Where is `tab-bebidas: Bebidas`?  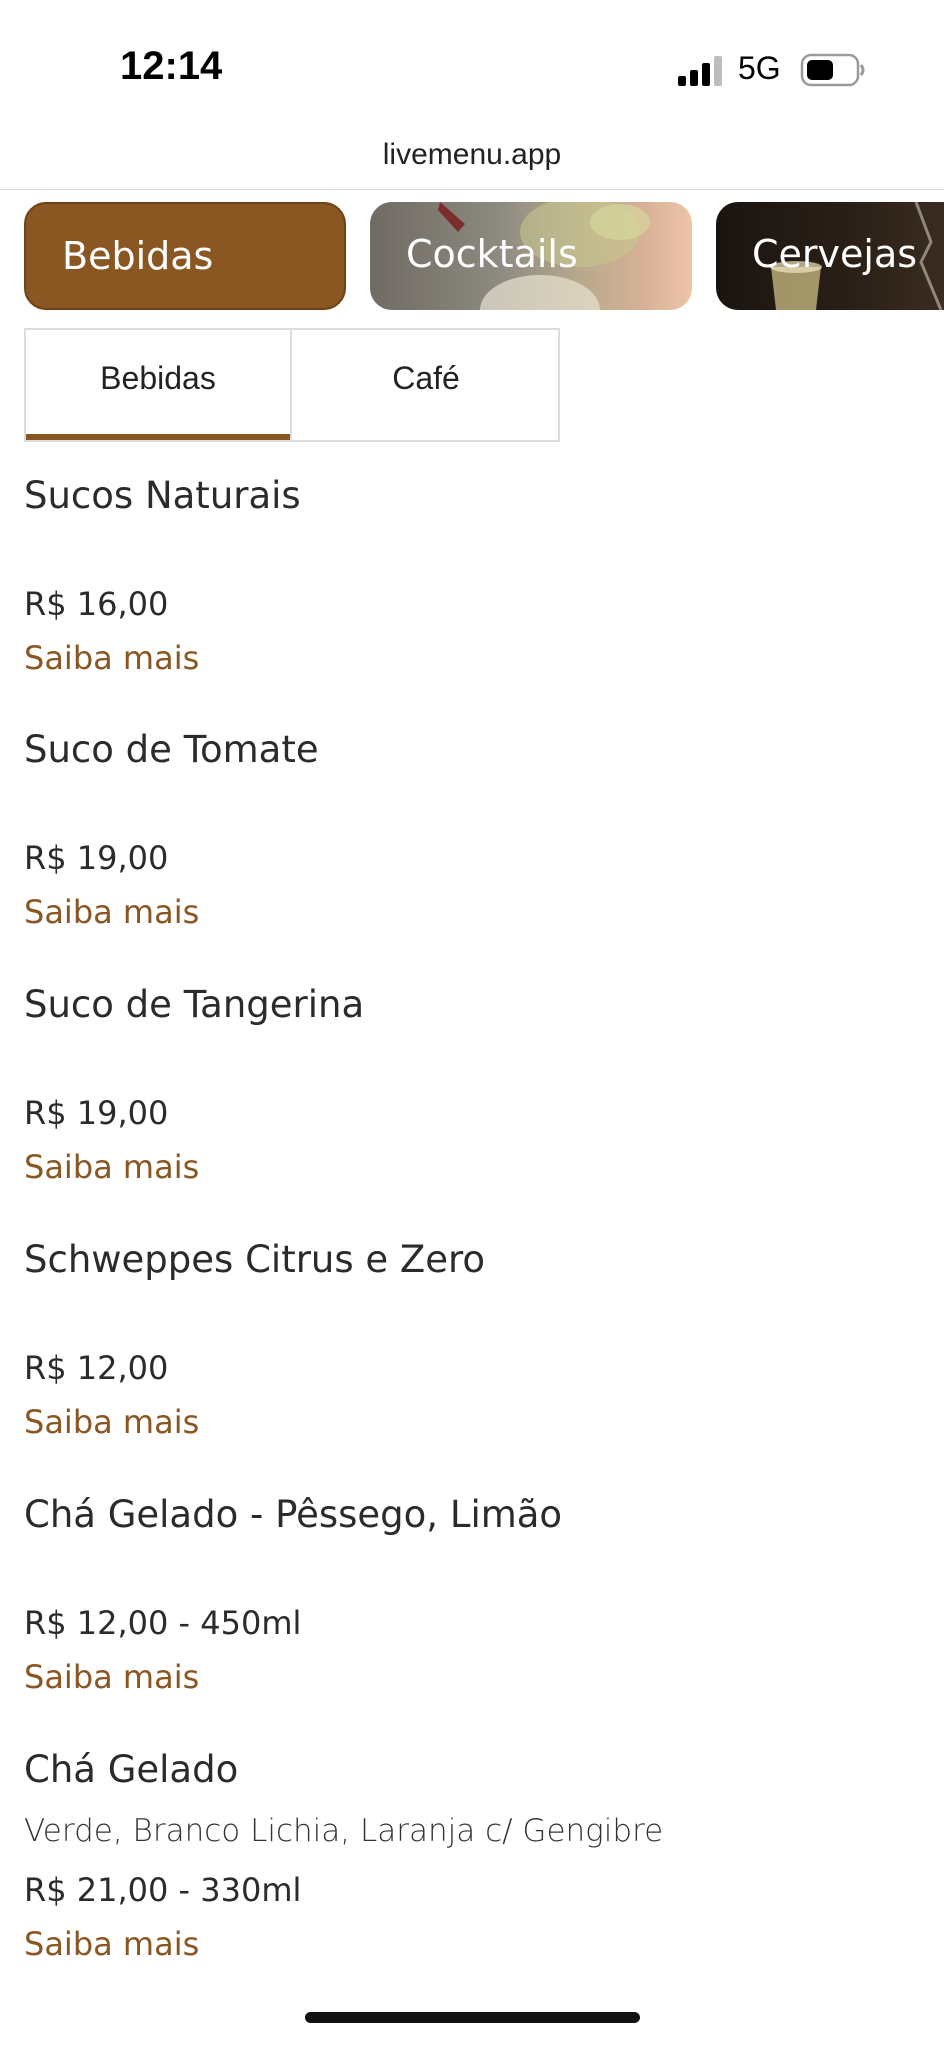
tab-bebidas: Bebidas is located at coordinates (159, 385).